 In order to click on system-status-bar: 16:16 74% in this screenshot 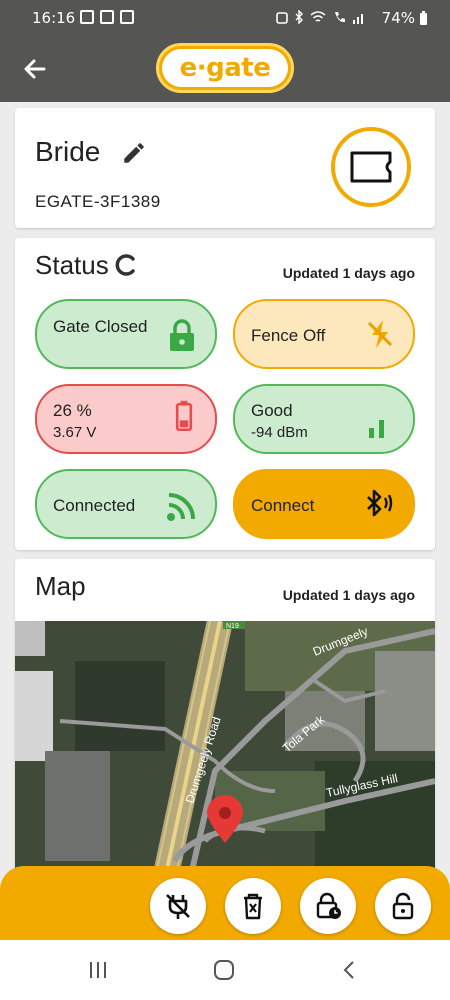, I will do `click(225, 18)`.